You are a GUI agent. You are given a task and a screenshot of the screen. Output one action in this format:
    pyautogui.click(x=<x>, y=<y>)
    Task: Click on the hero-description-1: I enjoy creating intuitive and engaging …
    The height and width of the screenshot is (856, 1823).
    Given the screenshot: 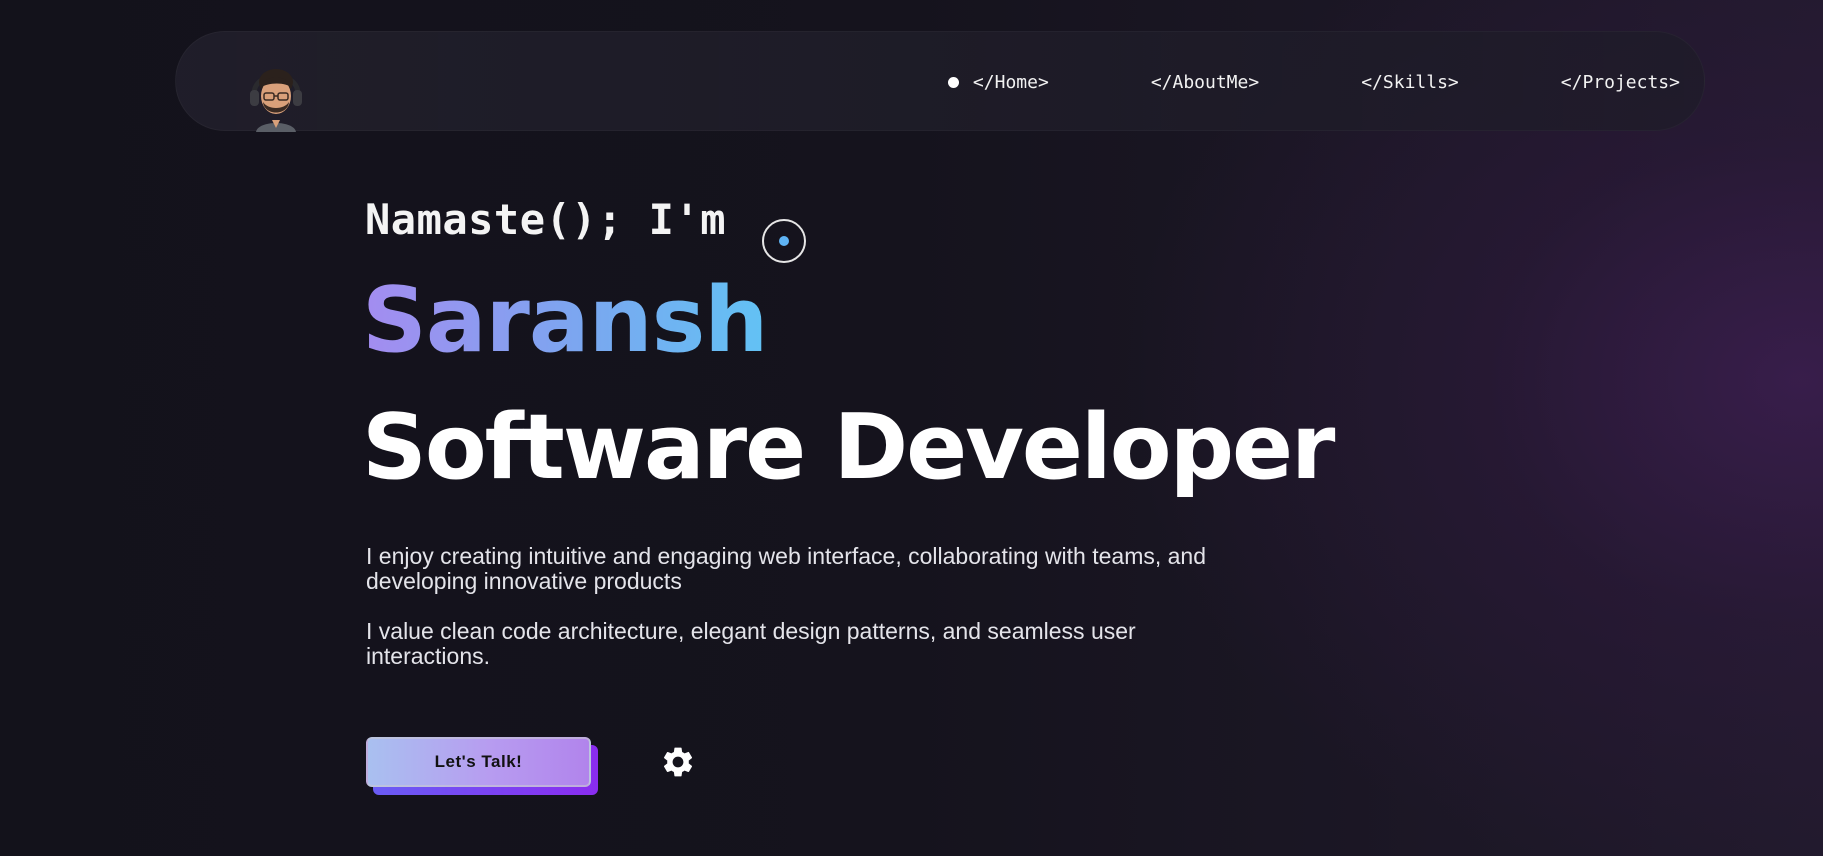 What is the action you would take?
    pyautogui.click(x=786, y=568)
    